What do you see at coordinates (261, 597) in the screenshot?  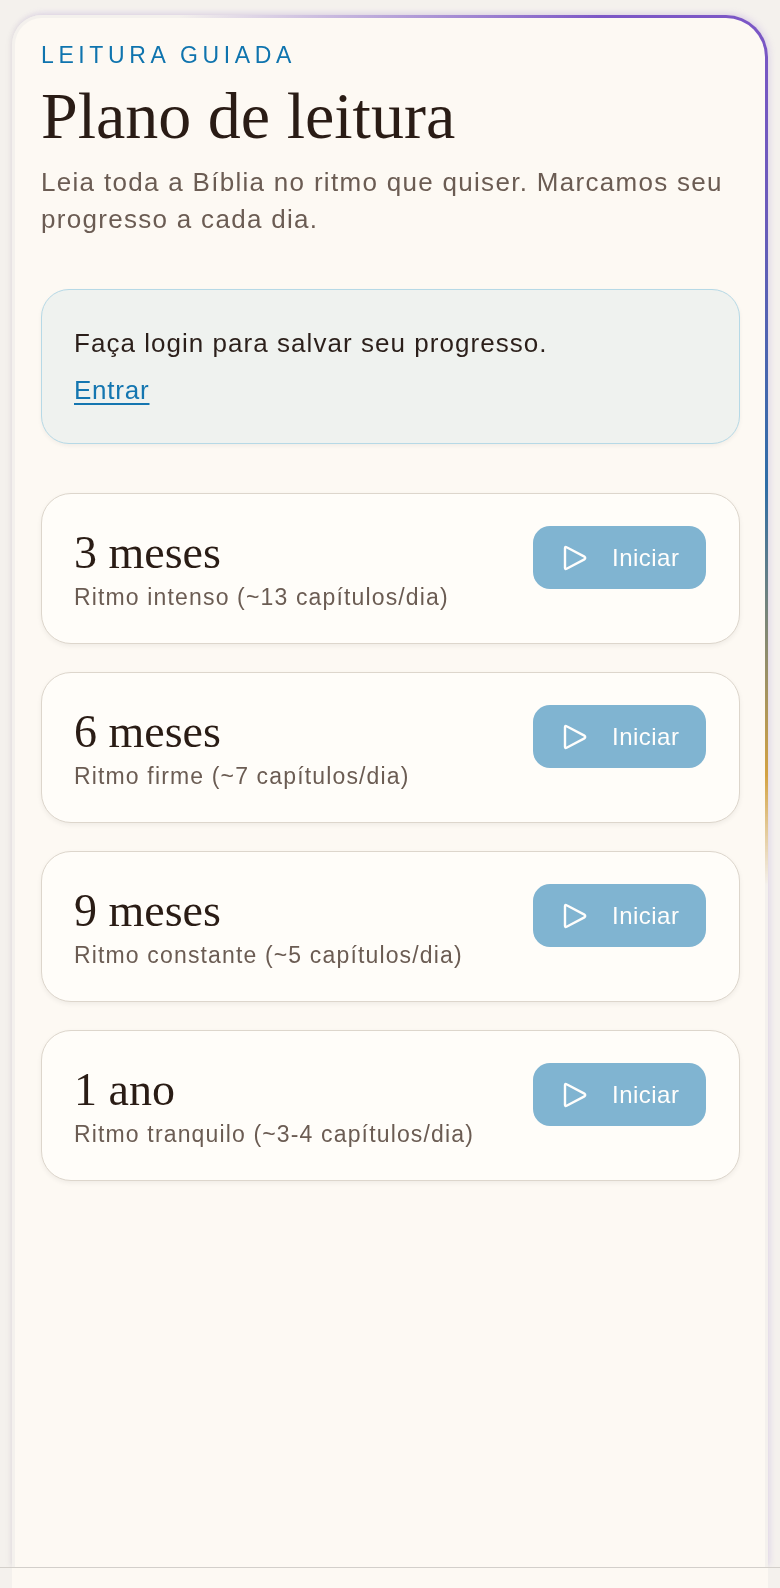 I see `plan-description: Ritmo intenso (~13 capítulos/dia)` at bounding box center [261, 597].